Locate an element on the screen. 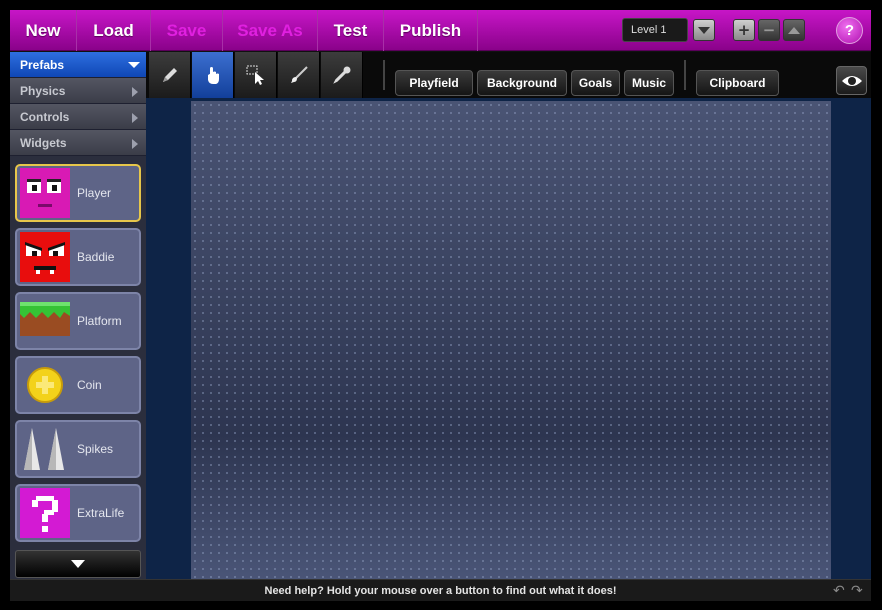 This screenshot has width=882, height=610. move-level-up-button is located at coordinates (794, 30).